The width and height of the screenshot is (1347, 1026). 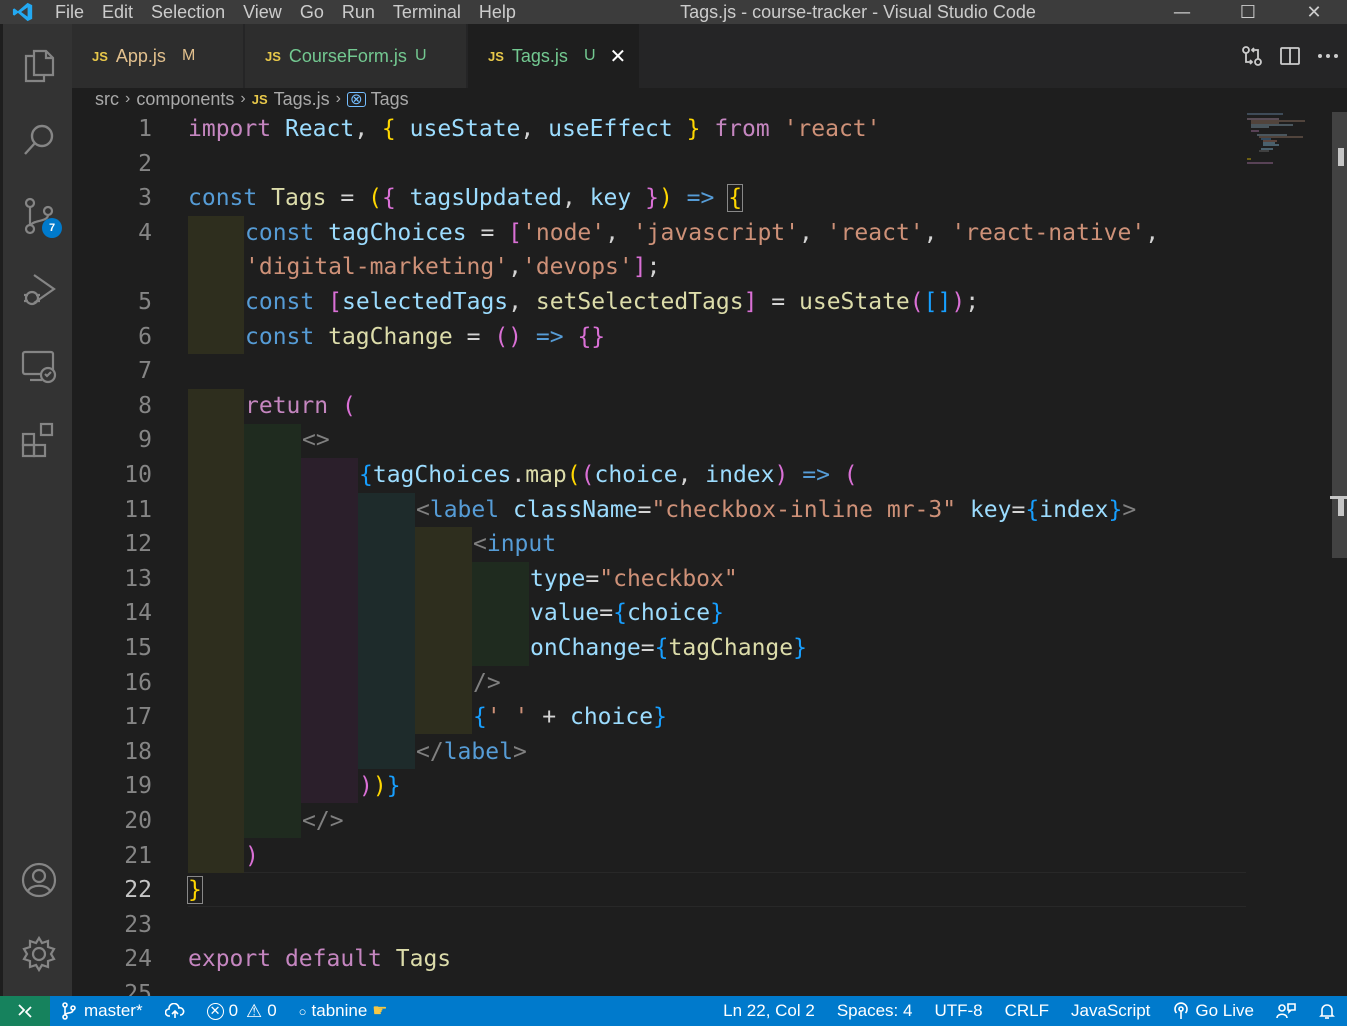 What do you see at coordinates (390, 99) in the screenshot?
I see `breadcrumb-symbol: Tags` at bounding box center [390, 99].